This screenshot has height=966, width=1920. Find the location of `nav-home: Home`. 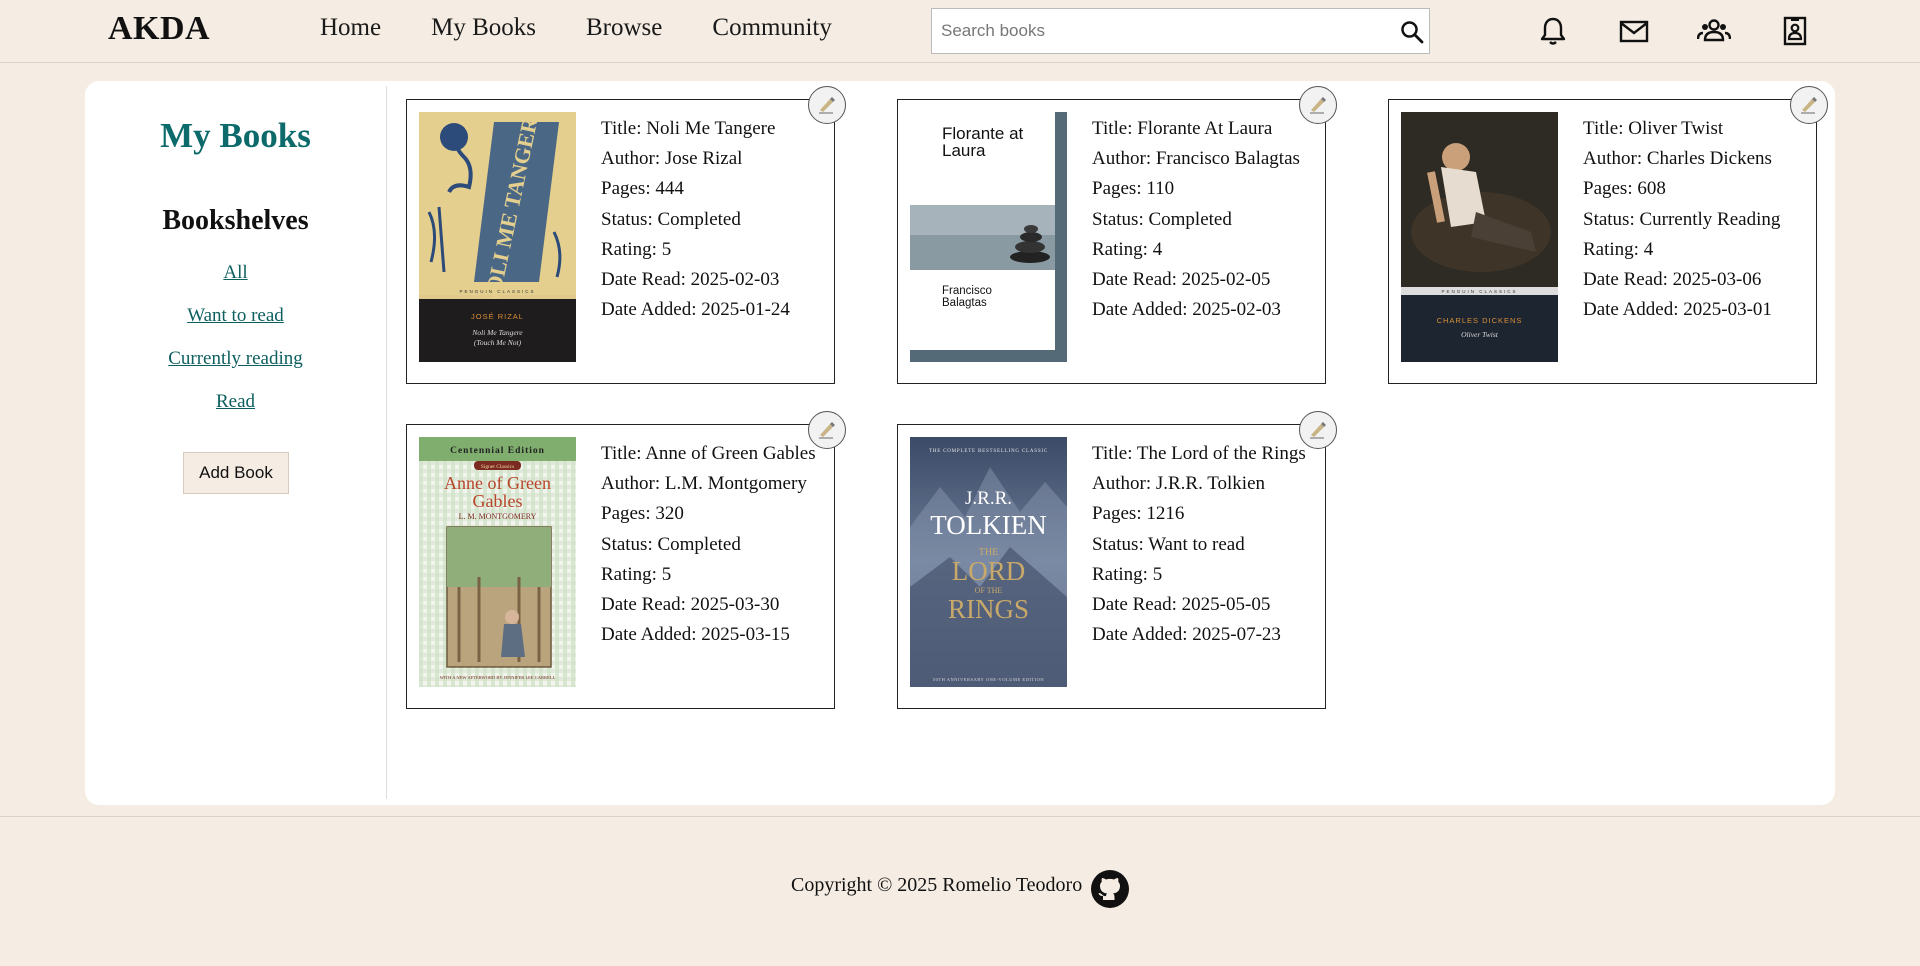

nav-home: Home is located at coordinates (350, 28).